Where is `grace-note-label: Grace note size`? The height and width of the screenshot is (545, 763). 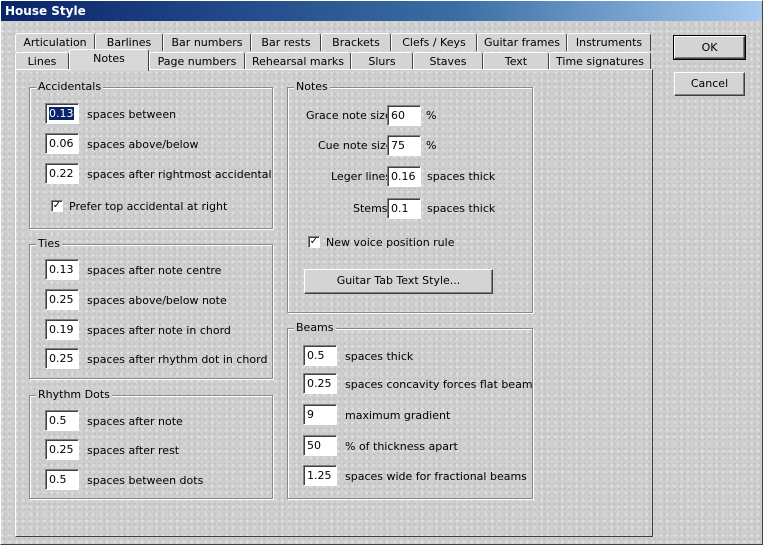
grace-note-label: Grace note size is located at coordinates (349, 115).